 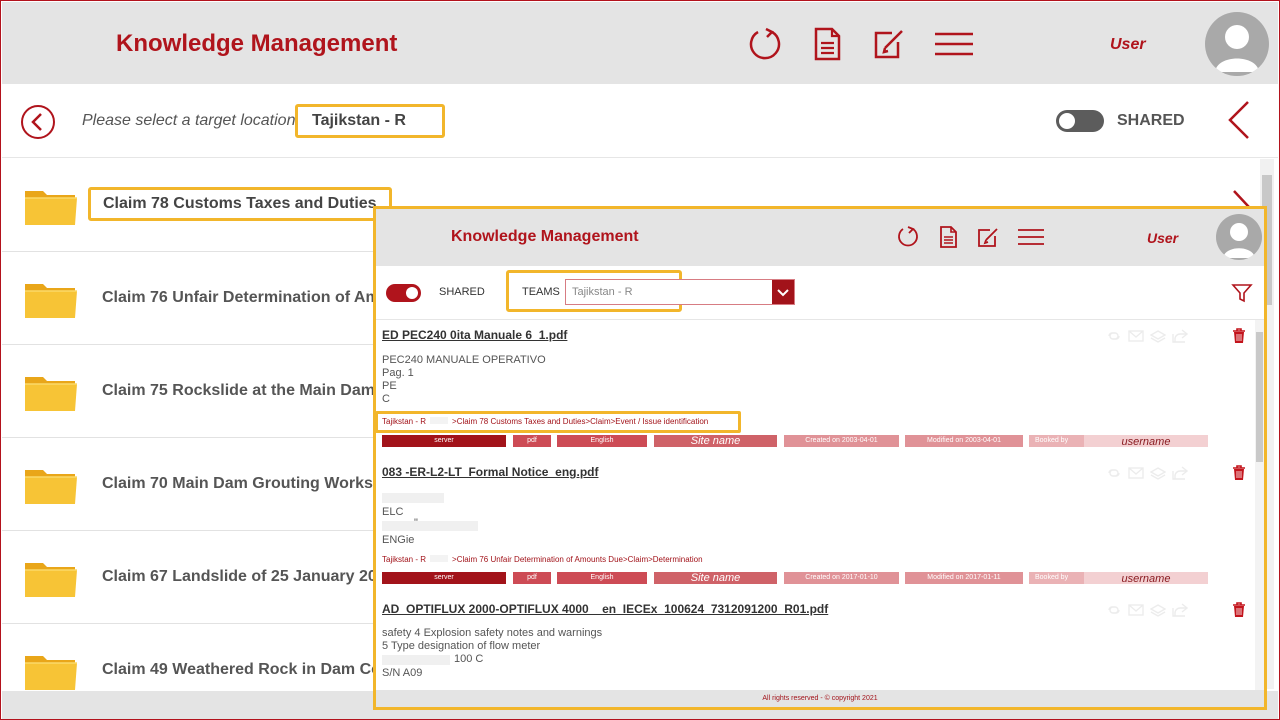 I want to click on document-line: Pag. 1, so click(x=398, y=373).